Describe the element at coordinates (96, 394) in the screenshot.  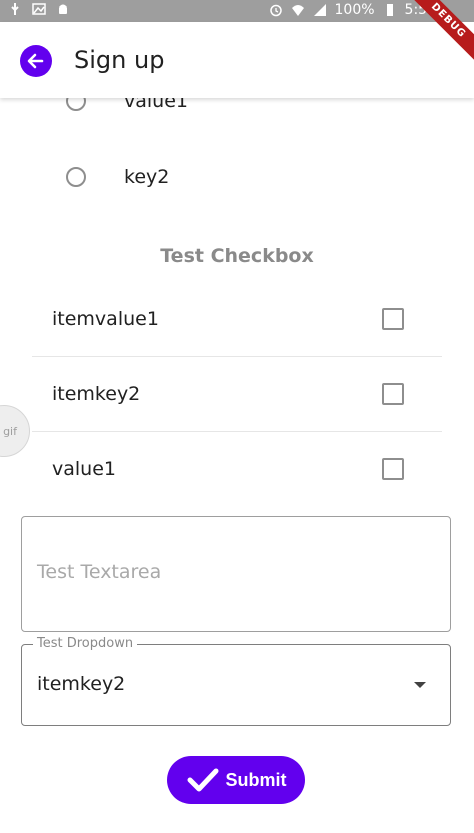
I see `checkbox-label: itemkey2` at that location.